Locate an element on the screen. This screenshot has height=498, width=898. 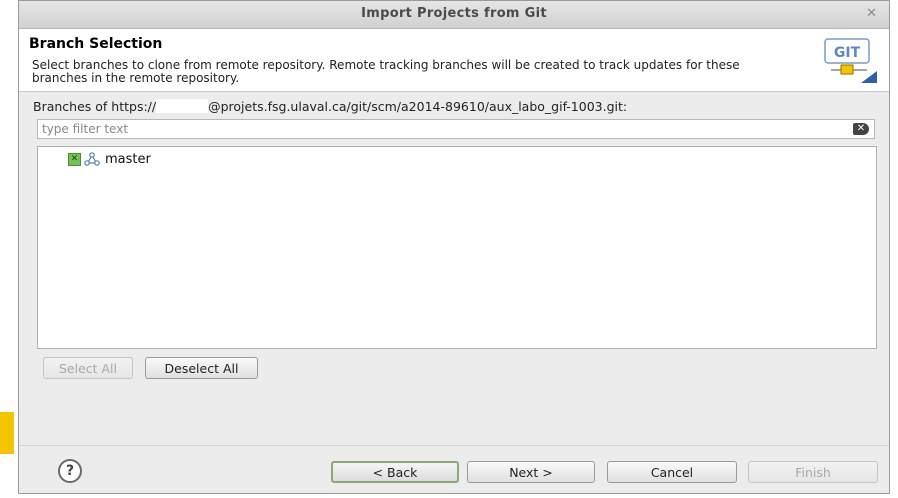
side-accent is located at coordinates (7, 433).